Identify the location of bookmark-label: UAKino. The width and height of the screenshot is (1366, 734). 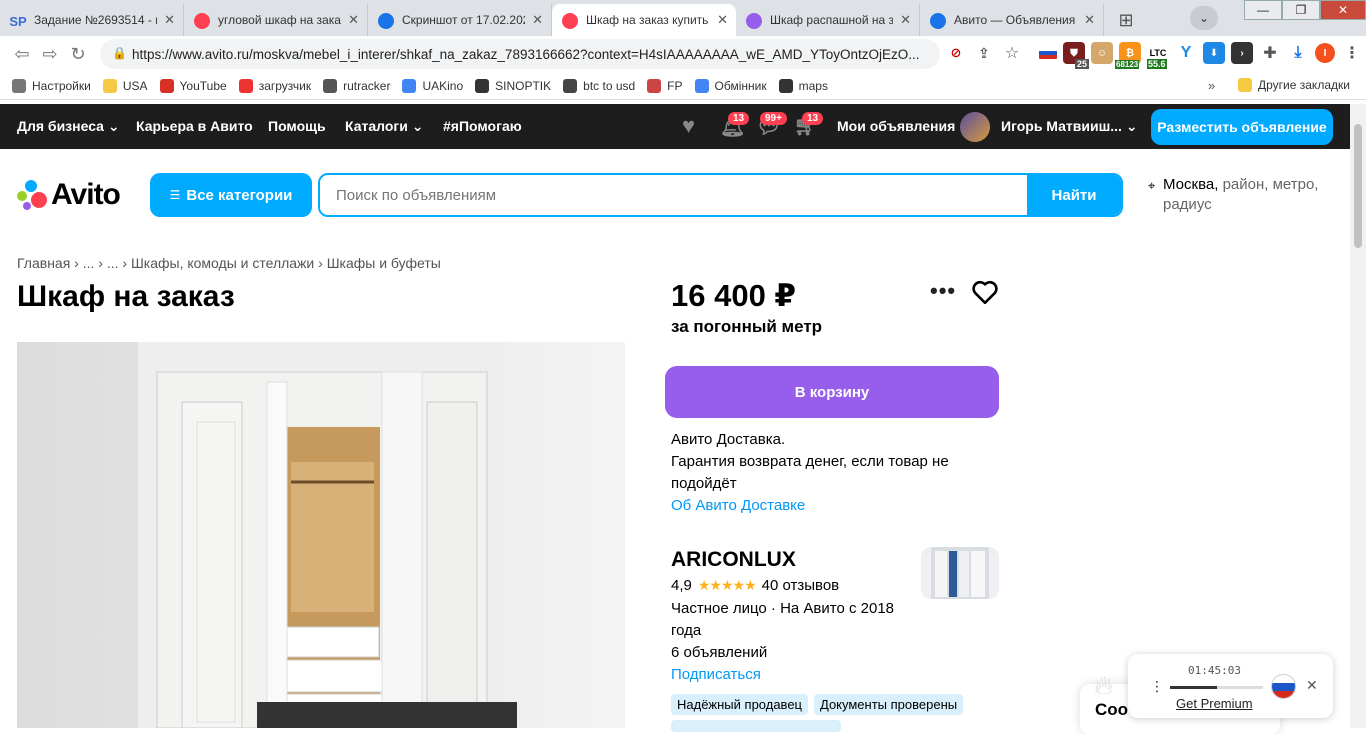
(443, 85).